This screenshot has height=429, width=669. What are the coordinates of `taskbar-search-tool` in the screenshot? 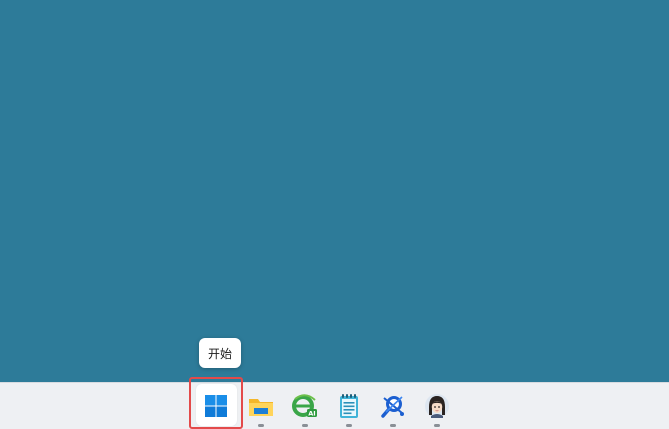 It's located at (393, 406).